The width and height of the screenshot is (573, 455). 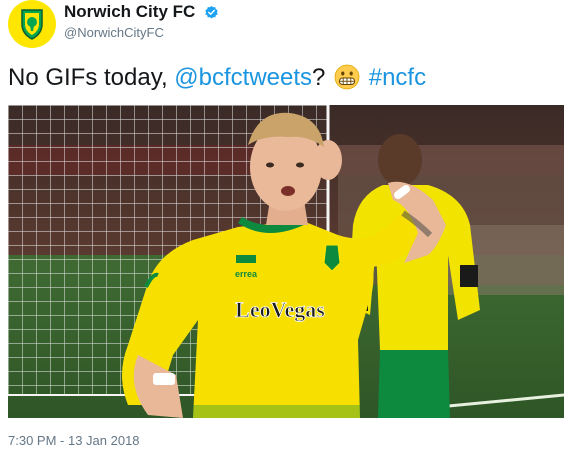 What do you see at coordinates (246, 274) in the screenshot?
I see `shirt-brand: errea` at bounding box center [246, 274].